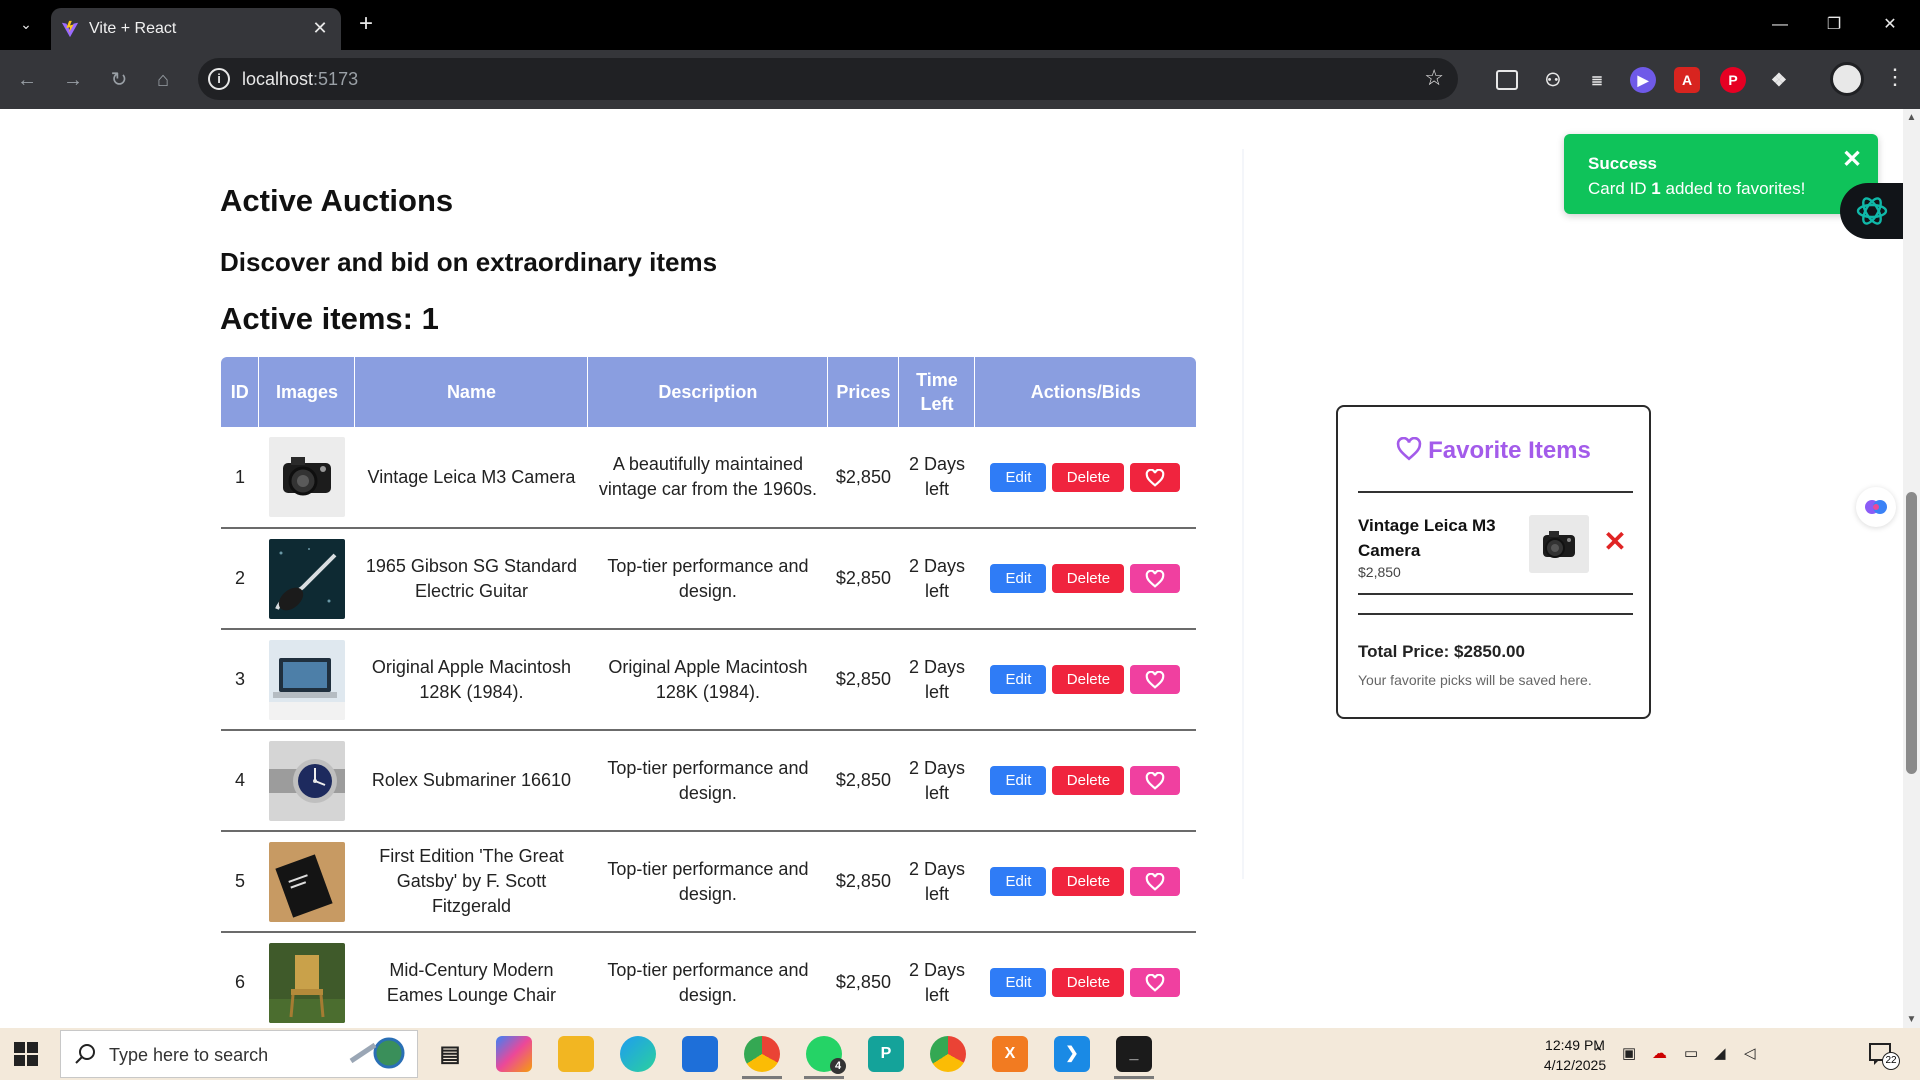 The image size is (1920, 1080). Describe the element at coordinates (73, 80) in the screenshot. I see `forward-arrow-icon: →` at that location.